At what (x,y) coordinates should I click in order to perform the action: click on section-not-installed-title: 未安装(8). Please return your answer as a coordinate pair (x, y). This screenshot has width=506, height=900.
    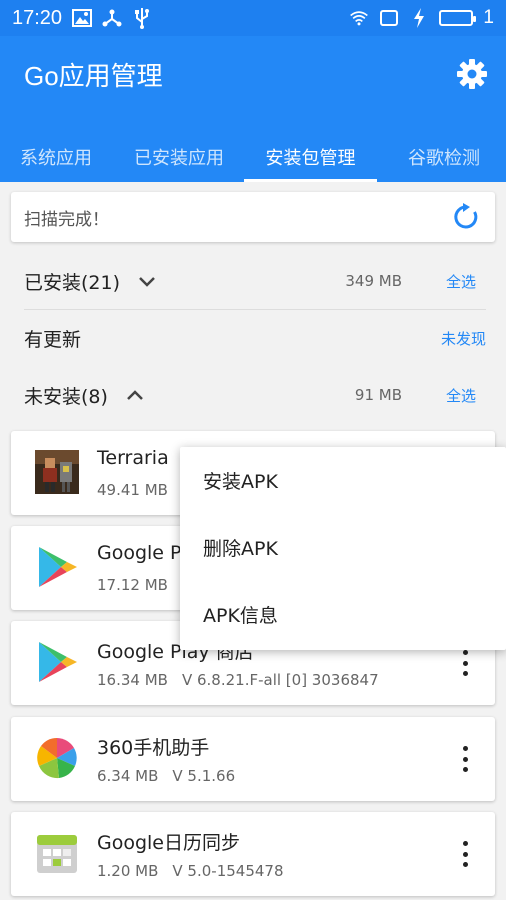
    Looking at the image, I should click on (66, 396).